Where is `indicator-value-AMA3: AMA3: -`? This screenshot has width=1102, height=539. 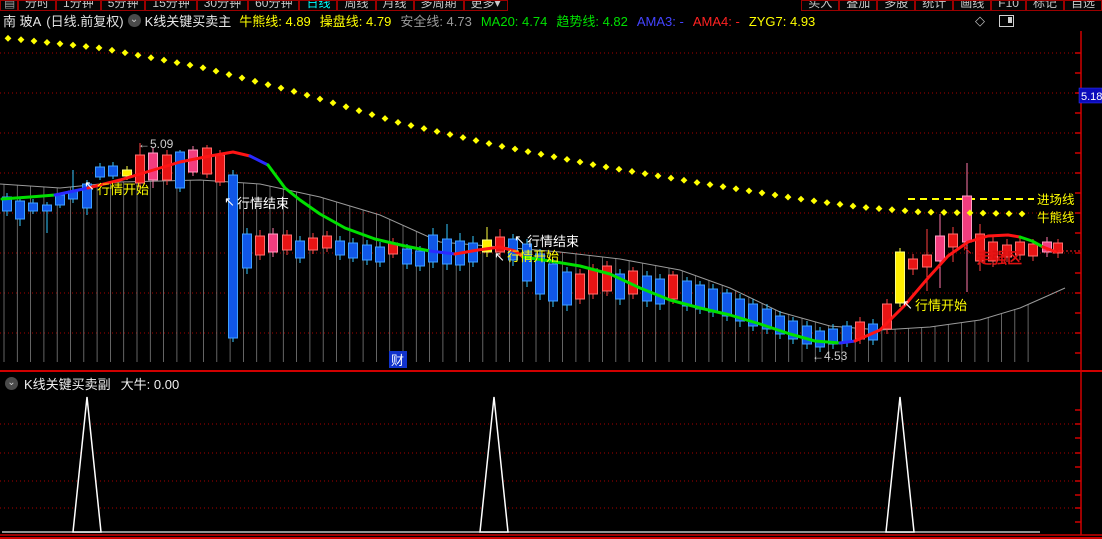
indicator-value-AMA3: AMA3: - is located at coordinates (660, 21).